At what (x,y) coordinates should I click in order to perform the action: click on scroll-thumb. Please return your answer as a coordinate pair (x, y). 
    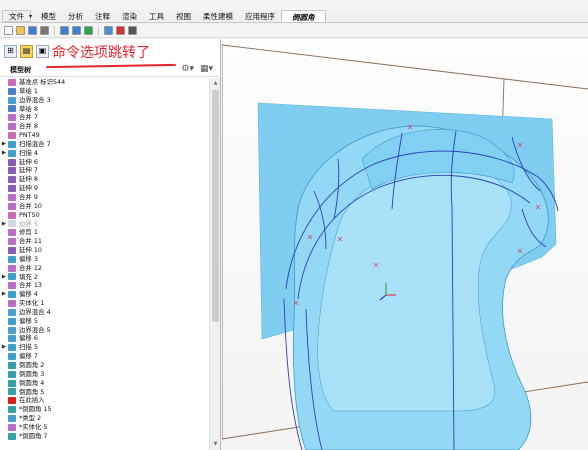
    Looking at the image, I should click on (215, 206).